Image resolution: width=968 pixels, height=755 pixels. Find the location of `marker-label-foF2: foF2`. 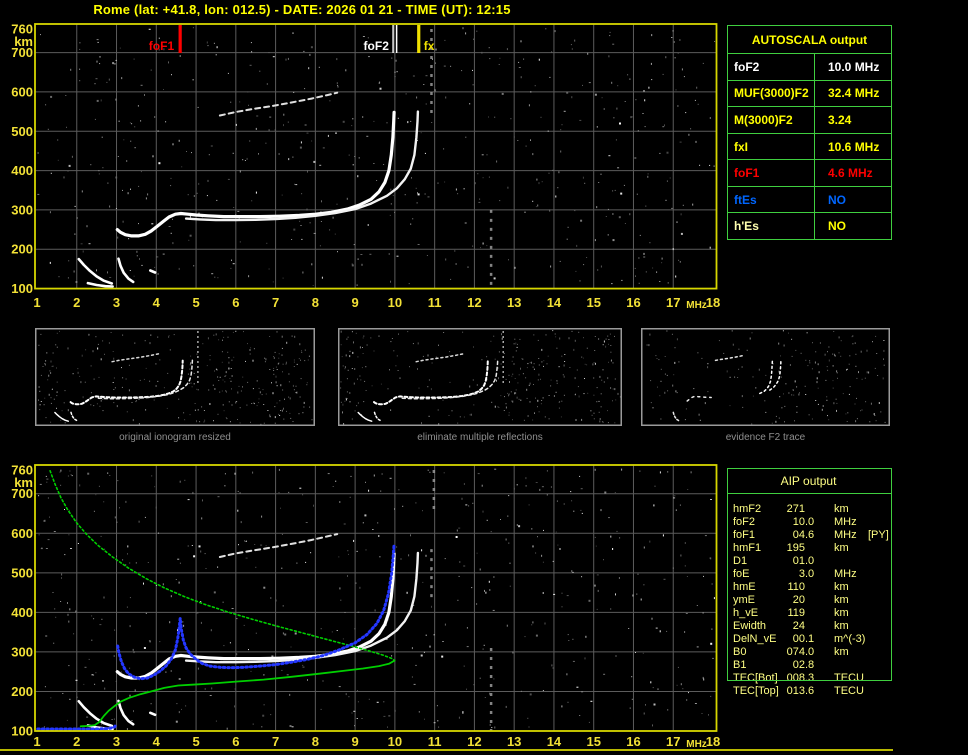

marker-label-foF2: foF2 is located at coordinates (377, 46).